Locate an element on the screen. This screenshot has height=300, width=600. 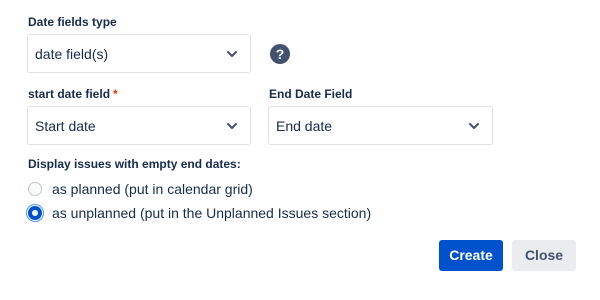
start-date-field-select: Start date is located at coordinates (139, 125).